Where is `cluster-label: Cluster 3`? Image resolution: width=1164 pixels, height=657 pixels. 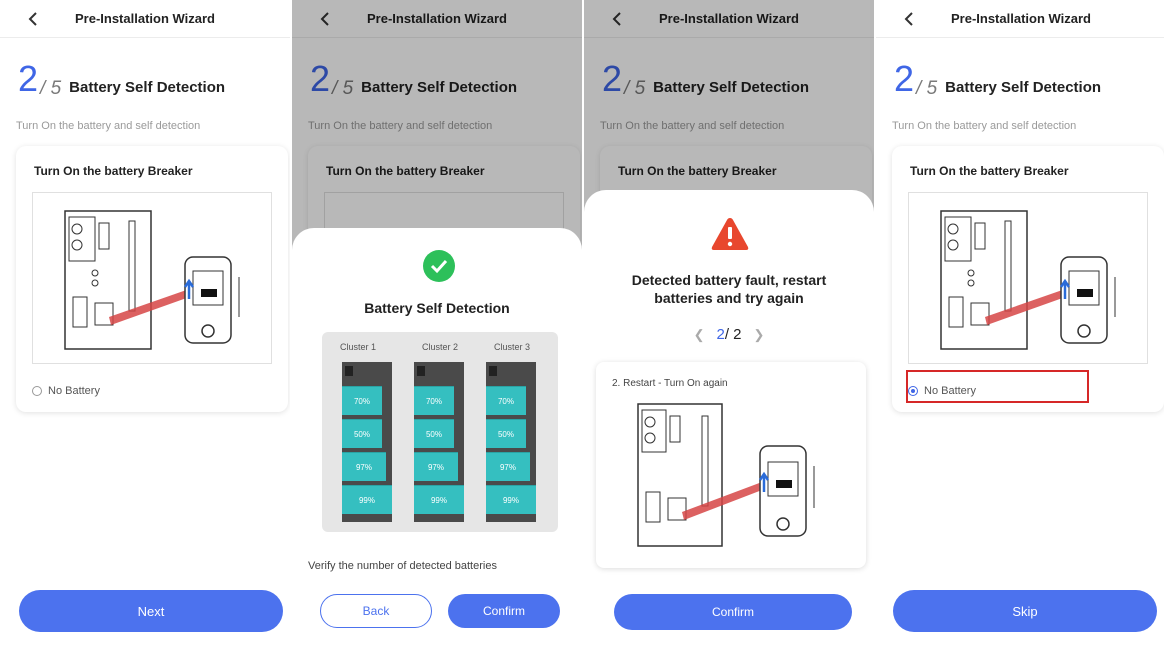
cluster-label: Cluster 3 is located at coordinates (511, 347).